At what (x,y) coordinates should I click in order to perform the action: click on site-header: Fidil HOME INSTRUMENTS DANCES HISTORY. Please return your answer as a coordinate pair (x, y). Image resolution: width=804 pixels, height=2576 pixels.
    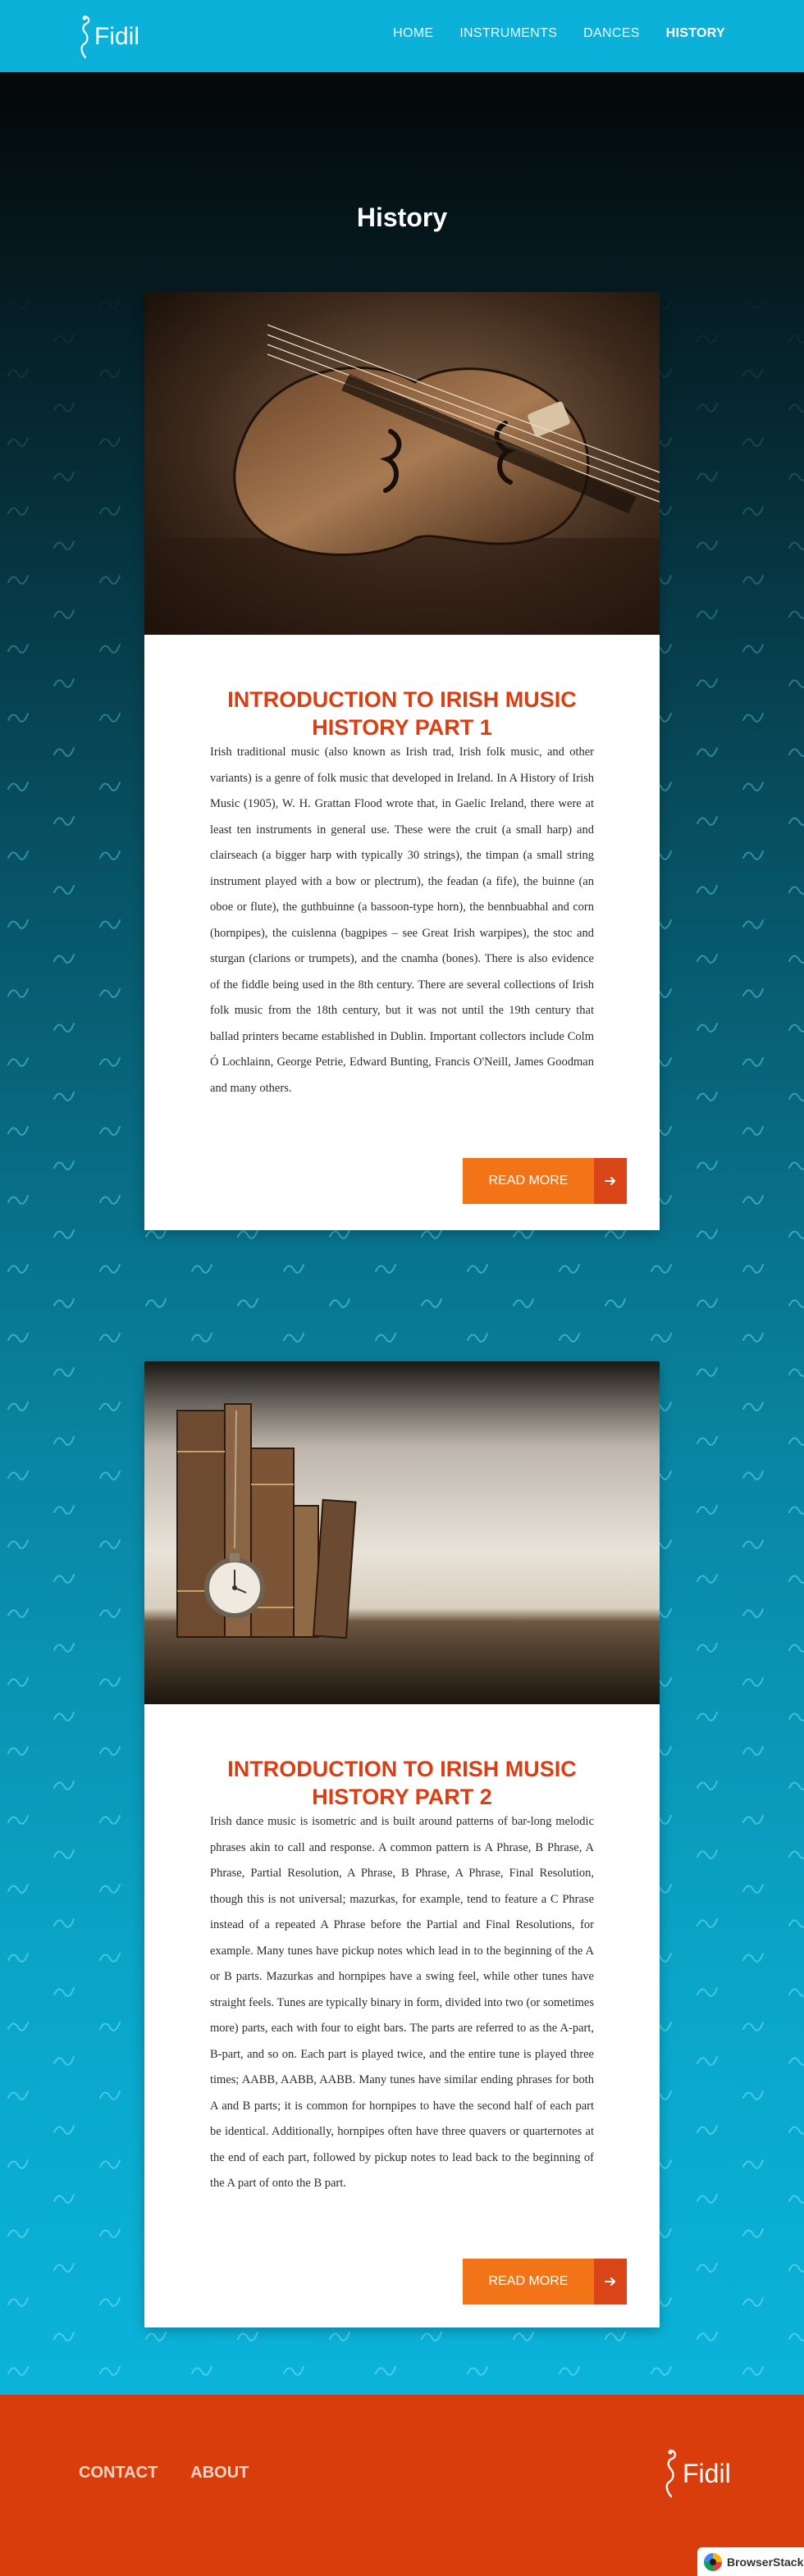
    Looking at the image, I should click on (402, 36).